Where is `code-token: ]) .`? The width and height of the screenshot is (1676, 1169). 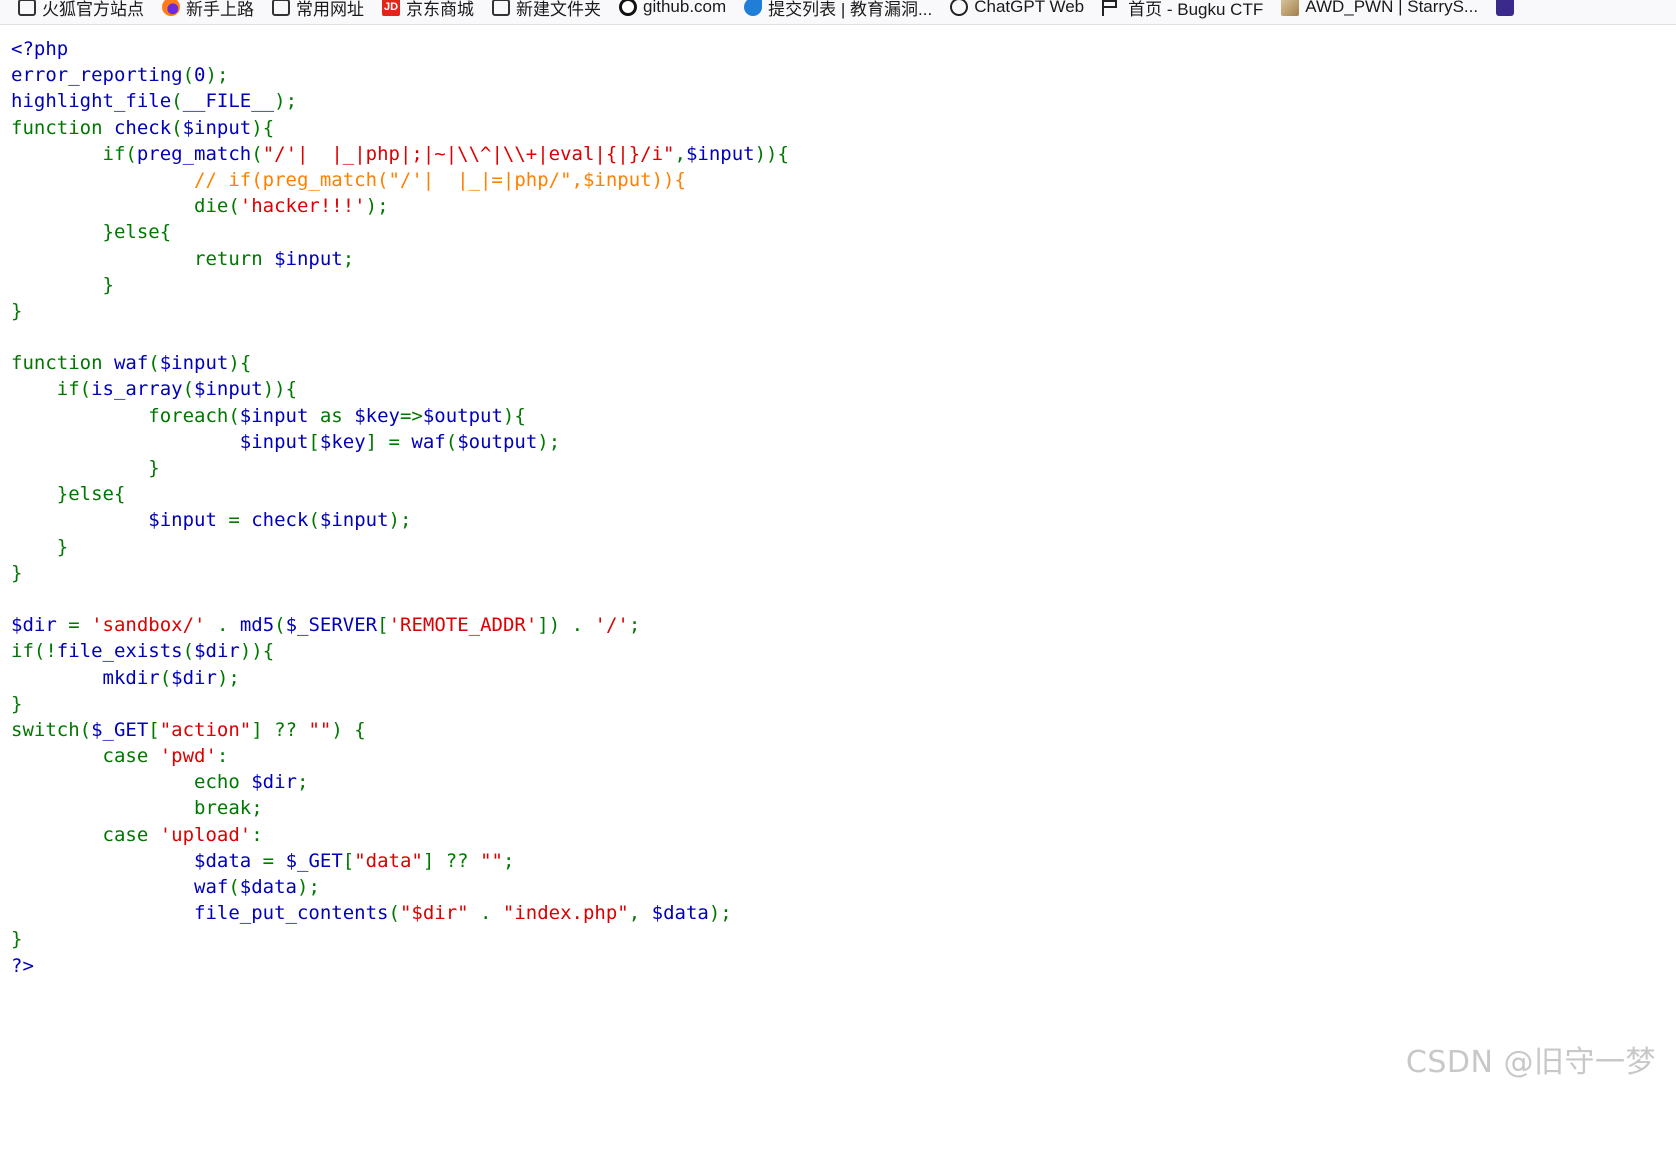 code-token: ]) . is located at coordinates (566, 625).